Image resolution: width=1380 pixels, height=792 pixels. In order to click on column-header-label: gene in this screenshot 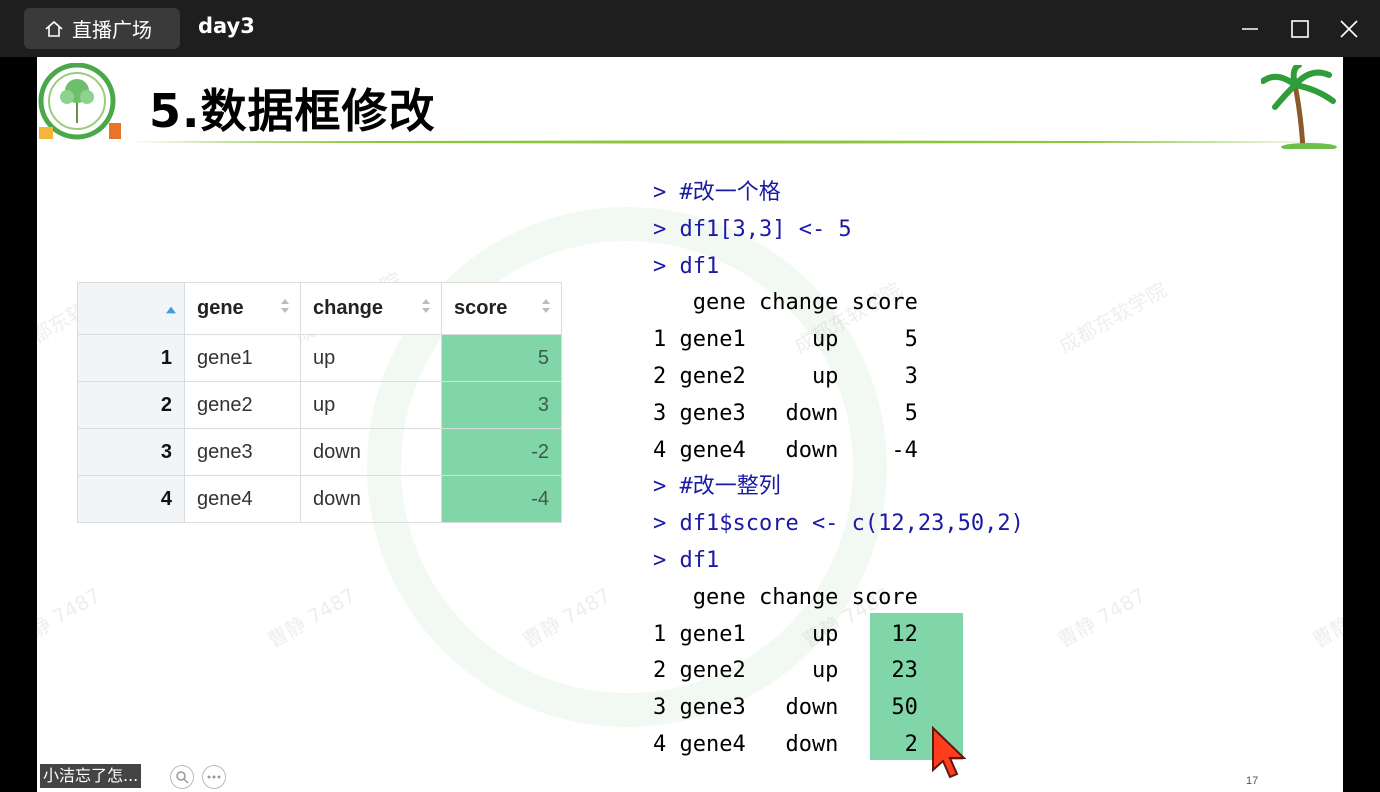, I will do `click(220, 308)`.